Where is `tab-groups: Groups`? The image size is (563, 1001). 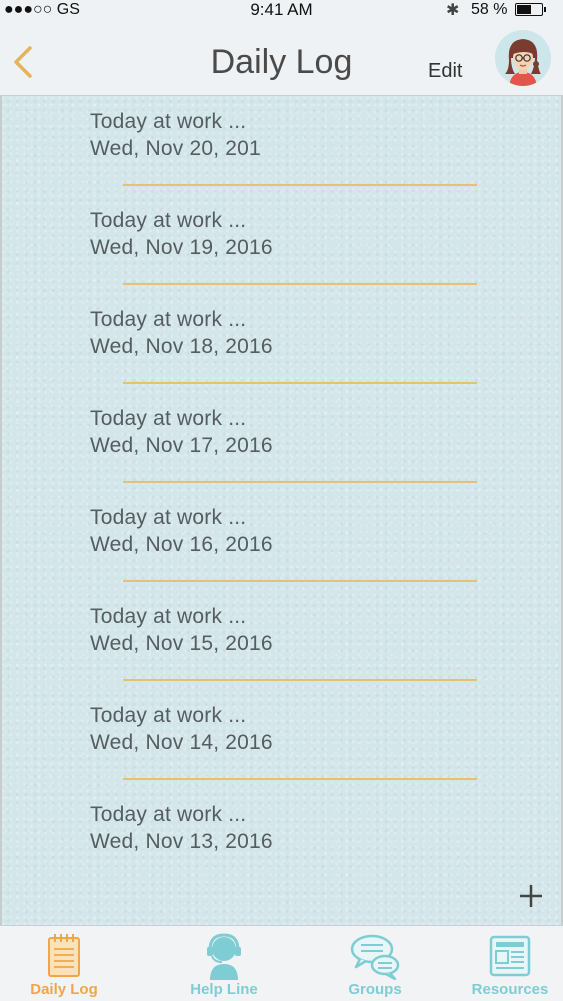 tab-groups: Groups is located at coordinates (375, 963).